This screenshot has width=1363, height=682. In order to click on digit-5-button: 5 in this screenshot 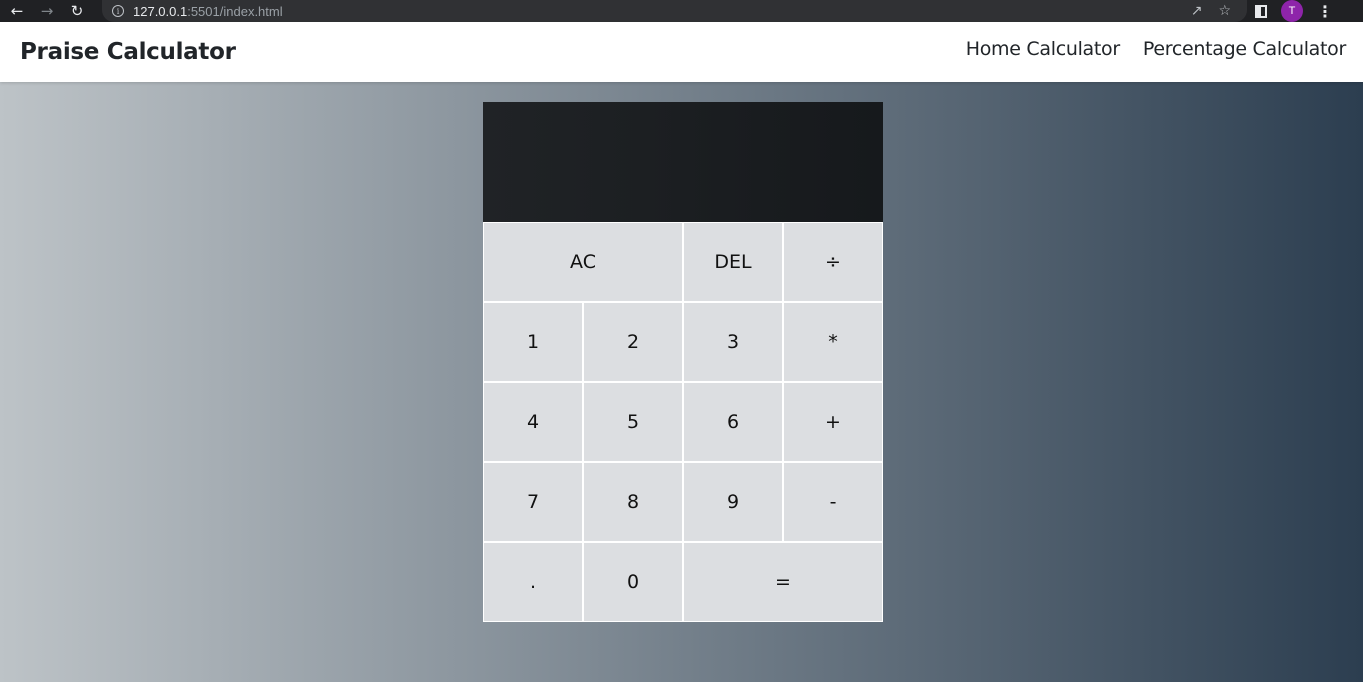, I will do `click(633, 422)`.